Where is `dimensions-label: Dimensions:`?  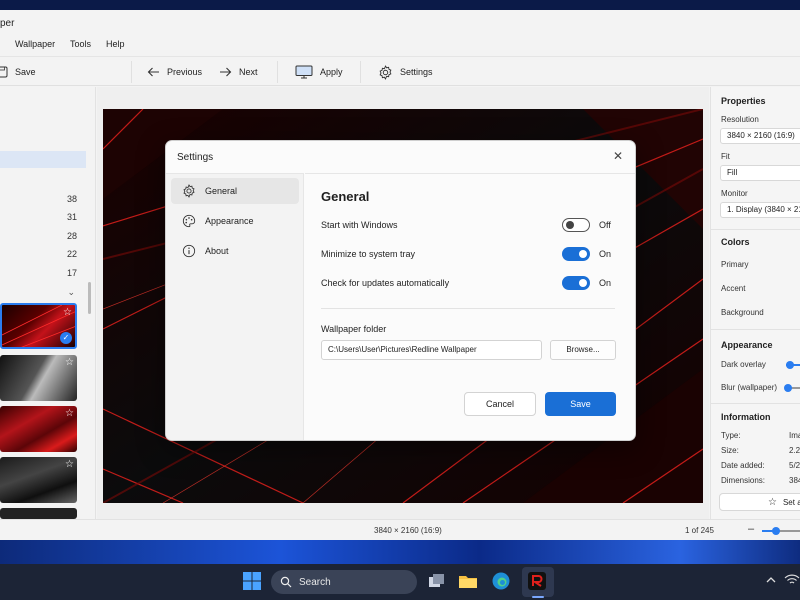 dimensions-label: Dimensions: is located at coordinates (743, 480).